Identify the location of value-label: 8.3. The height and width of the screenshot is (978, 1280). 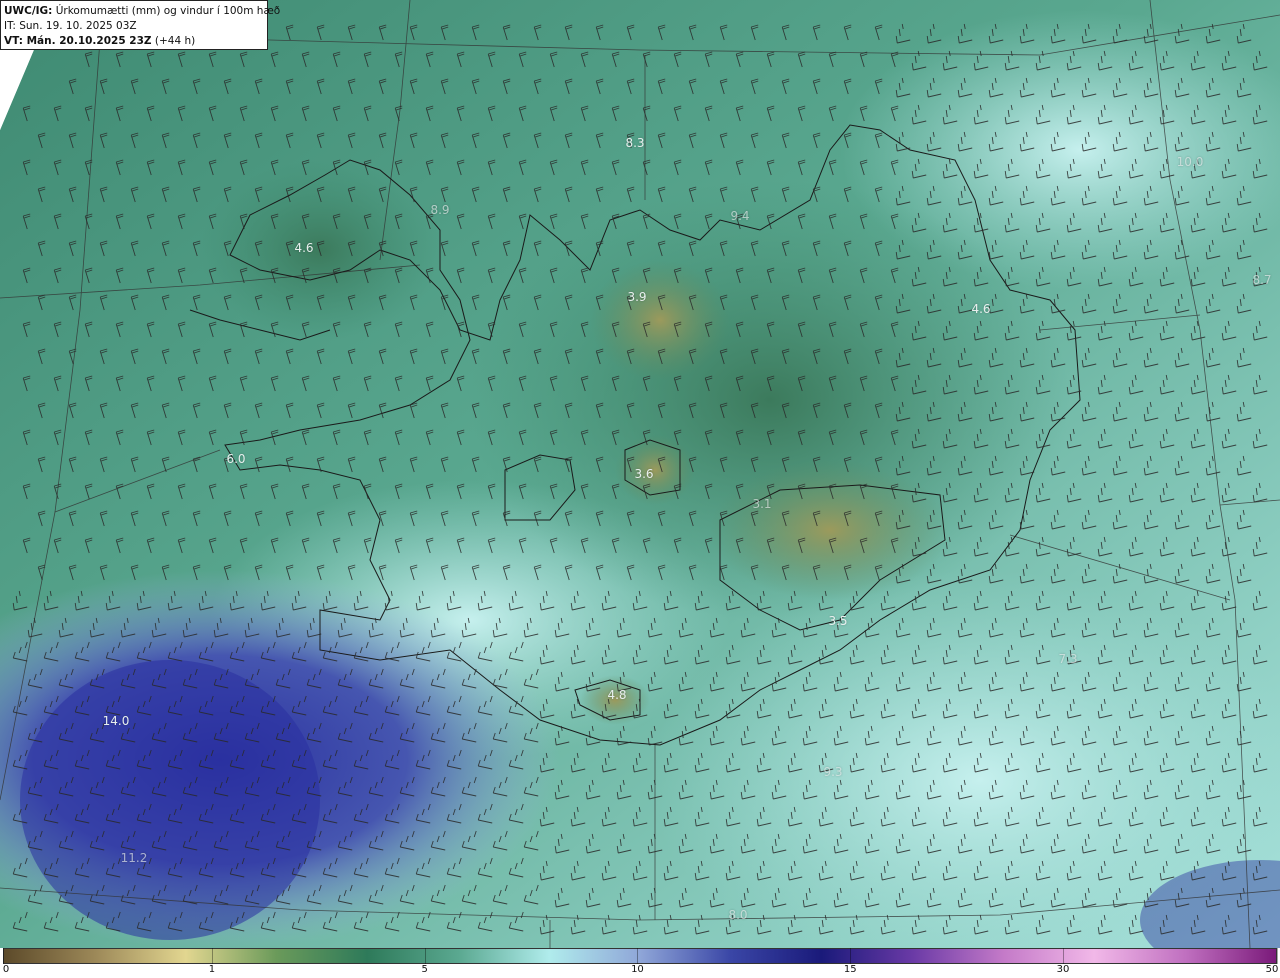
(635, 143).